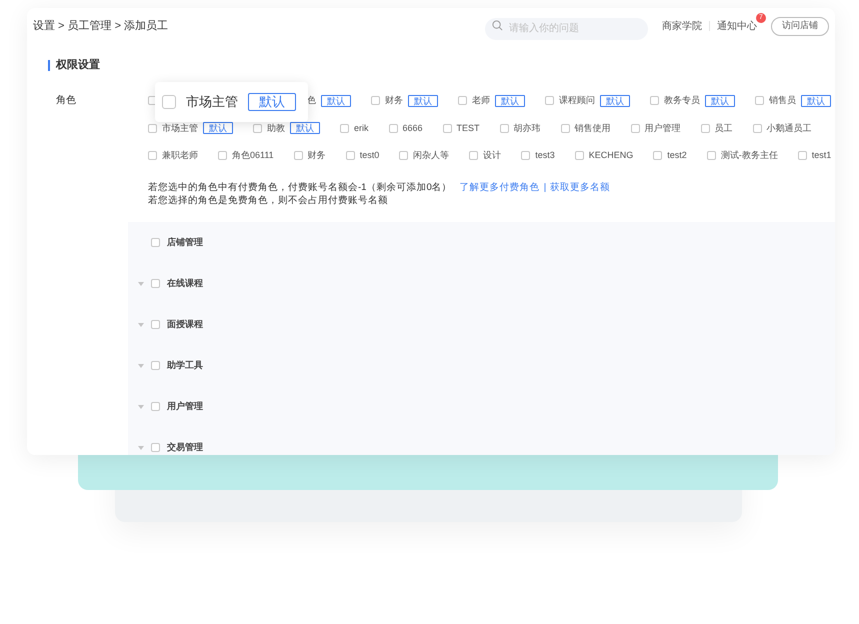  Describe the element at coordinates (468, 128) in the screenshot. I see `role-label: TEST` at that location.